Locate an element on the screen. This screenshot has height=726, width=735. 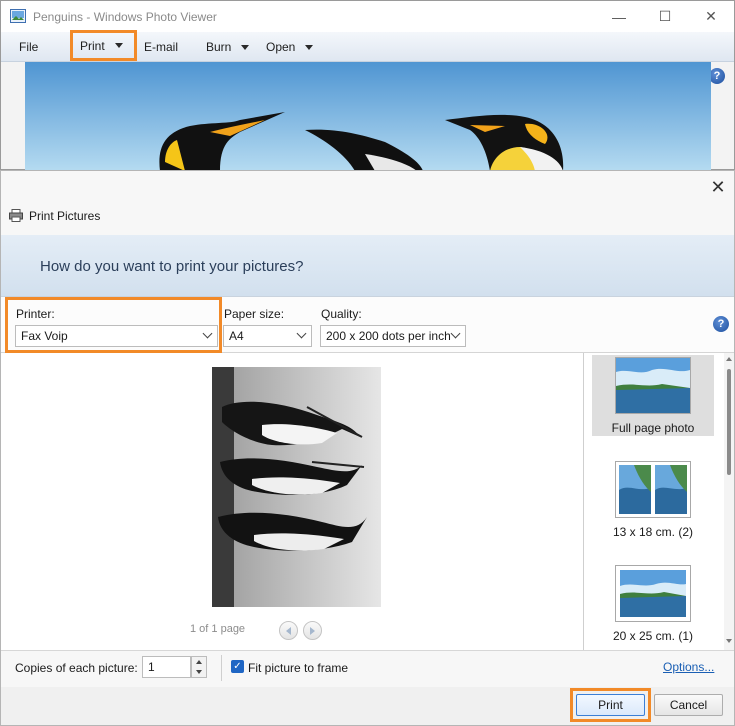
single-thumbnail-image is located at coordinates (653, 593).